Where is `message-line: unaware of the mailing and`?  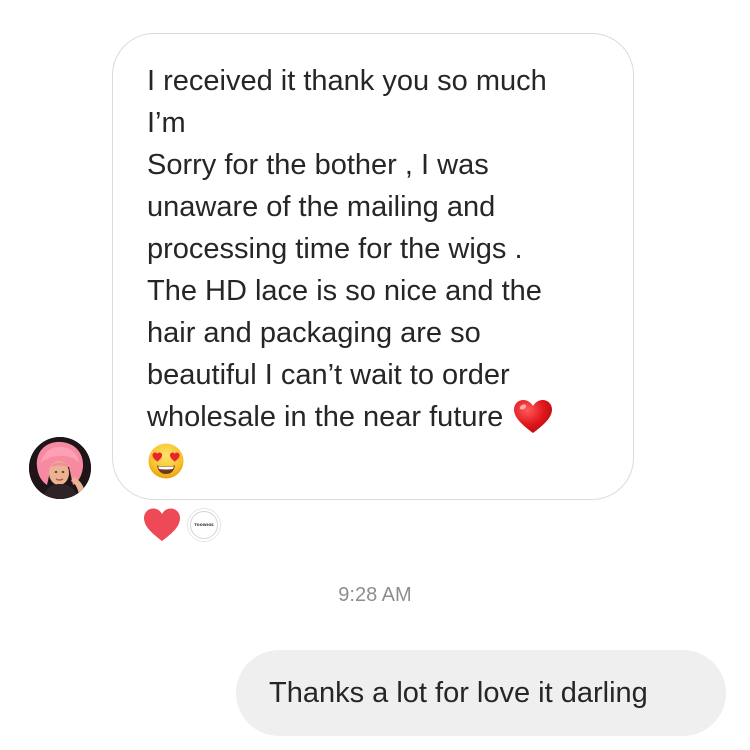
message-line: unaware of the mailing and is located at coordinates (321, 207).